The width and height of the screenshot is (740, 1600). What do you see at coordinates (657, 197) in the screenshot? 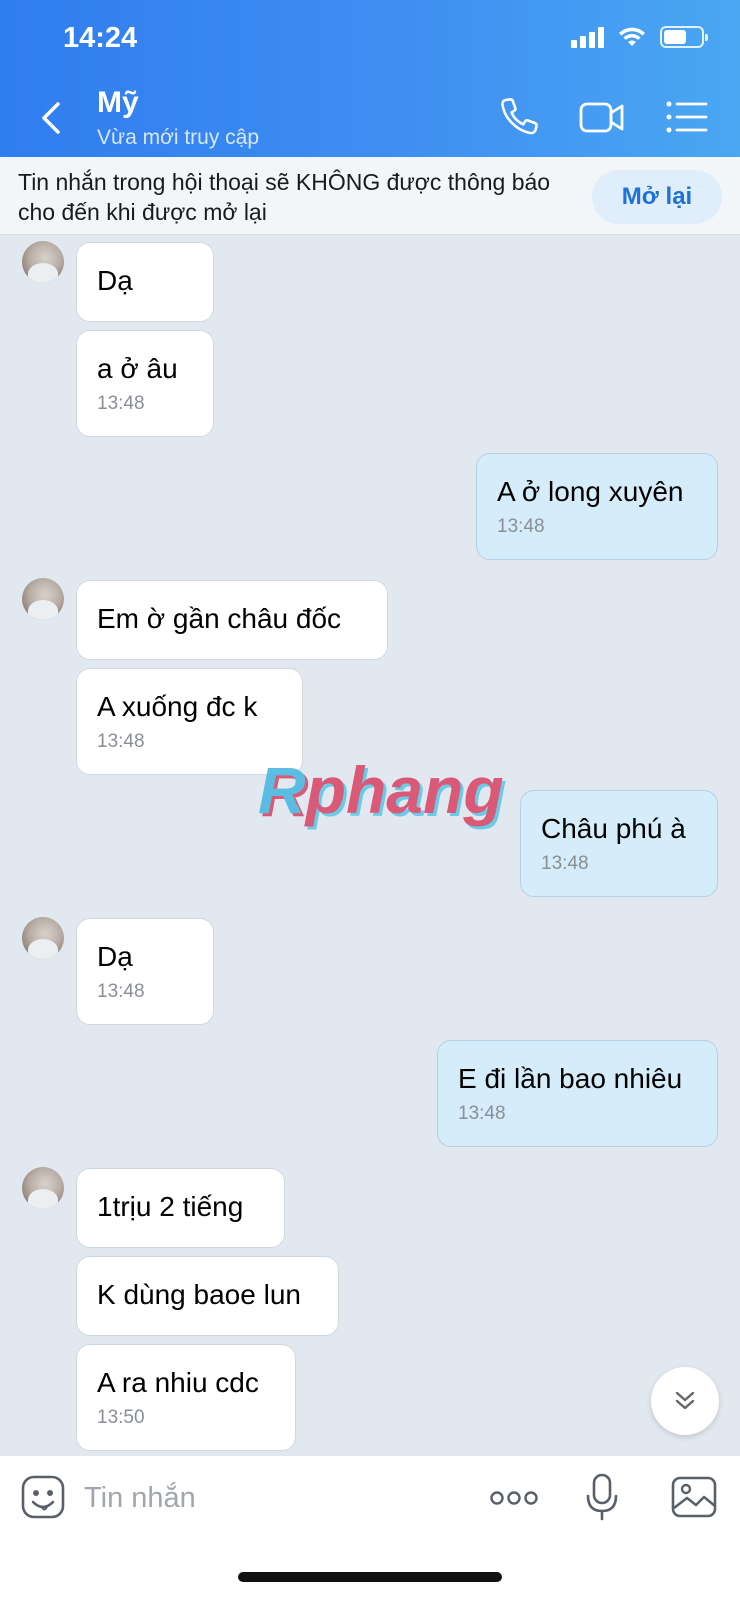
I see `reopen-notifications-button: Mở lại` at bounding box center [657, 197].